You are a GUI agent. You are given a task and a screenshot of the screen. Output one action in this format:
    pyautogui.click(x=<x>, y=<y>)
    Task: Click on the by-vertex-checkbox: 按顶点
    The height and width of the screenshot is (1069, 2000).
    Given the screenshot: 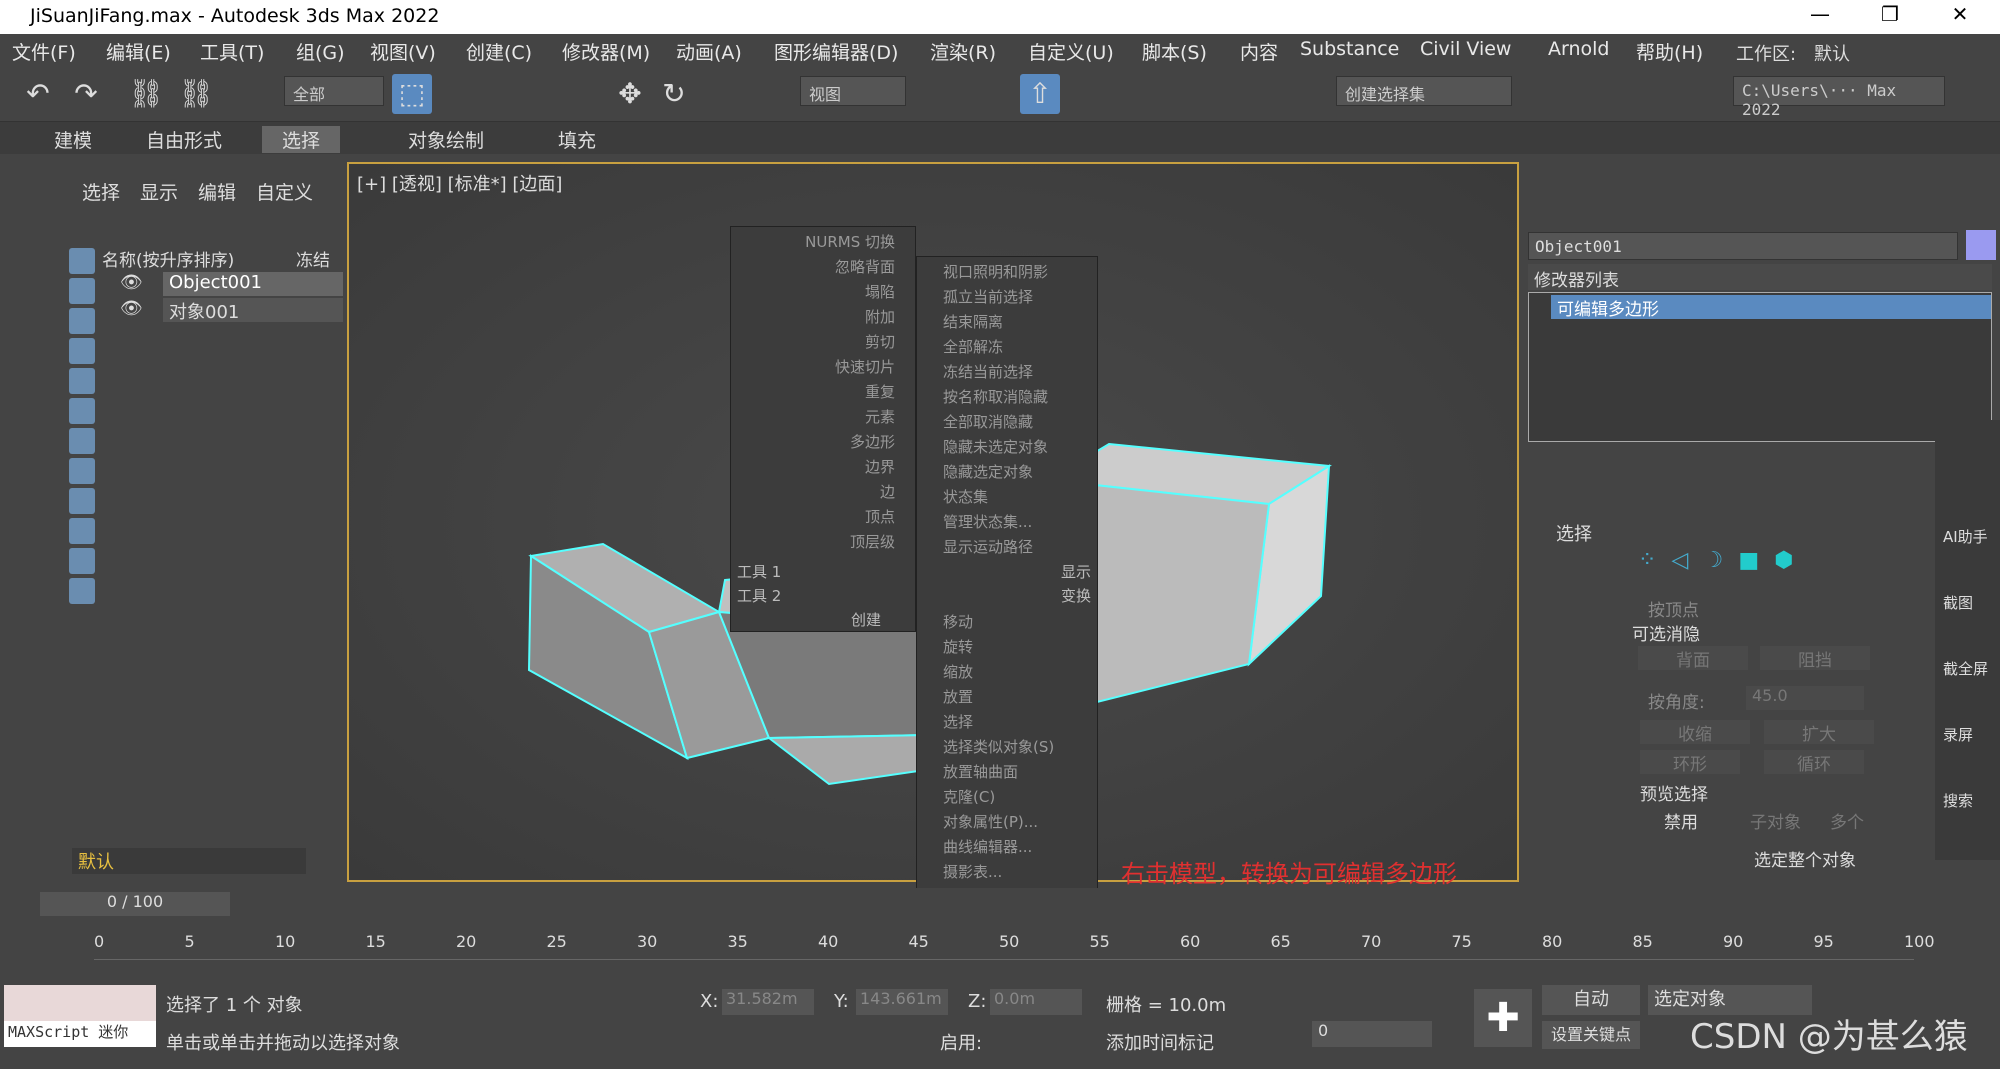 What is the action you would take?
    pyautogui.click(x=1673, y=608)
    